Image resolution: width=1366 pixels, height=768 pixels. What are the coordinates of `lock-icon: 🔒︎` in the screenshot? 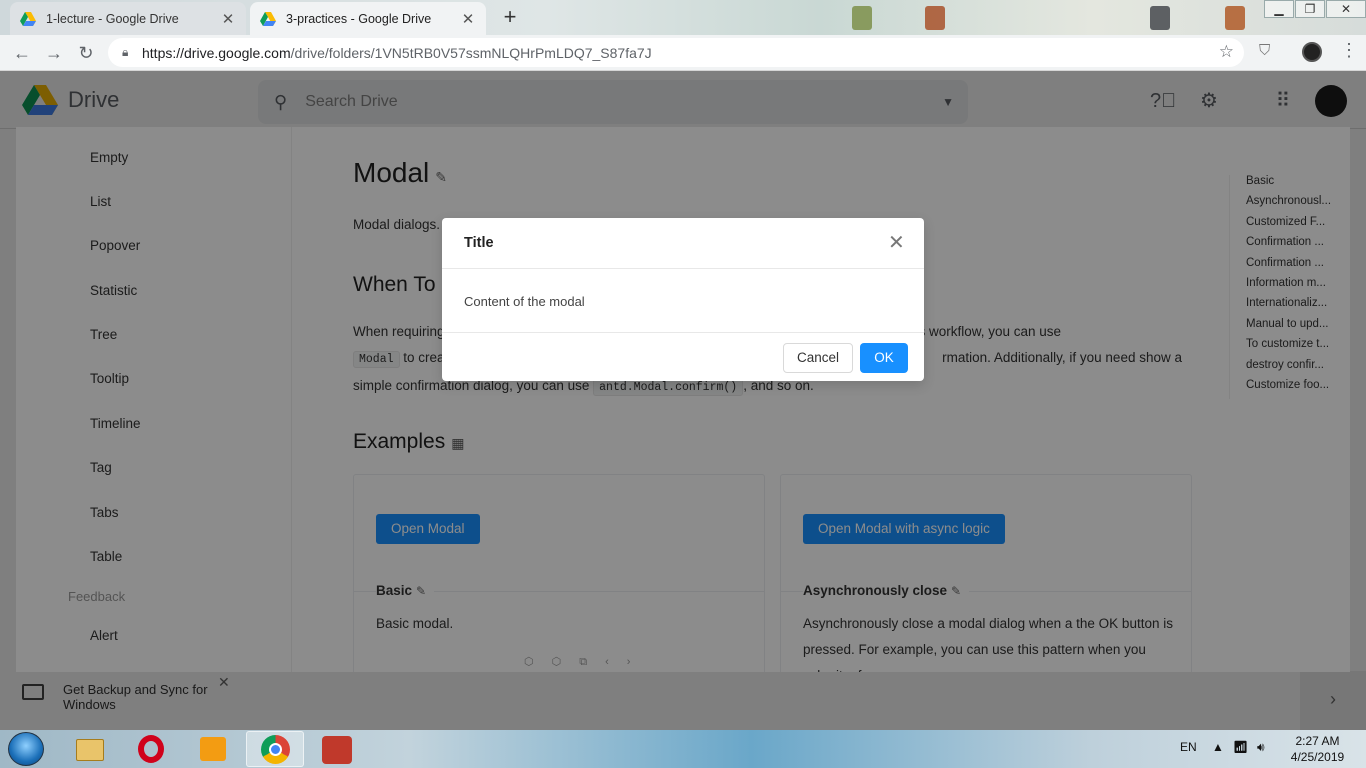 It's located at (125, 52).